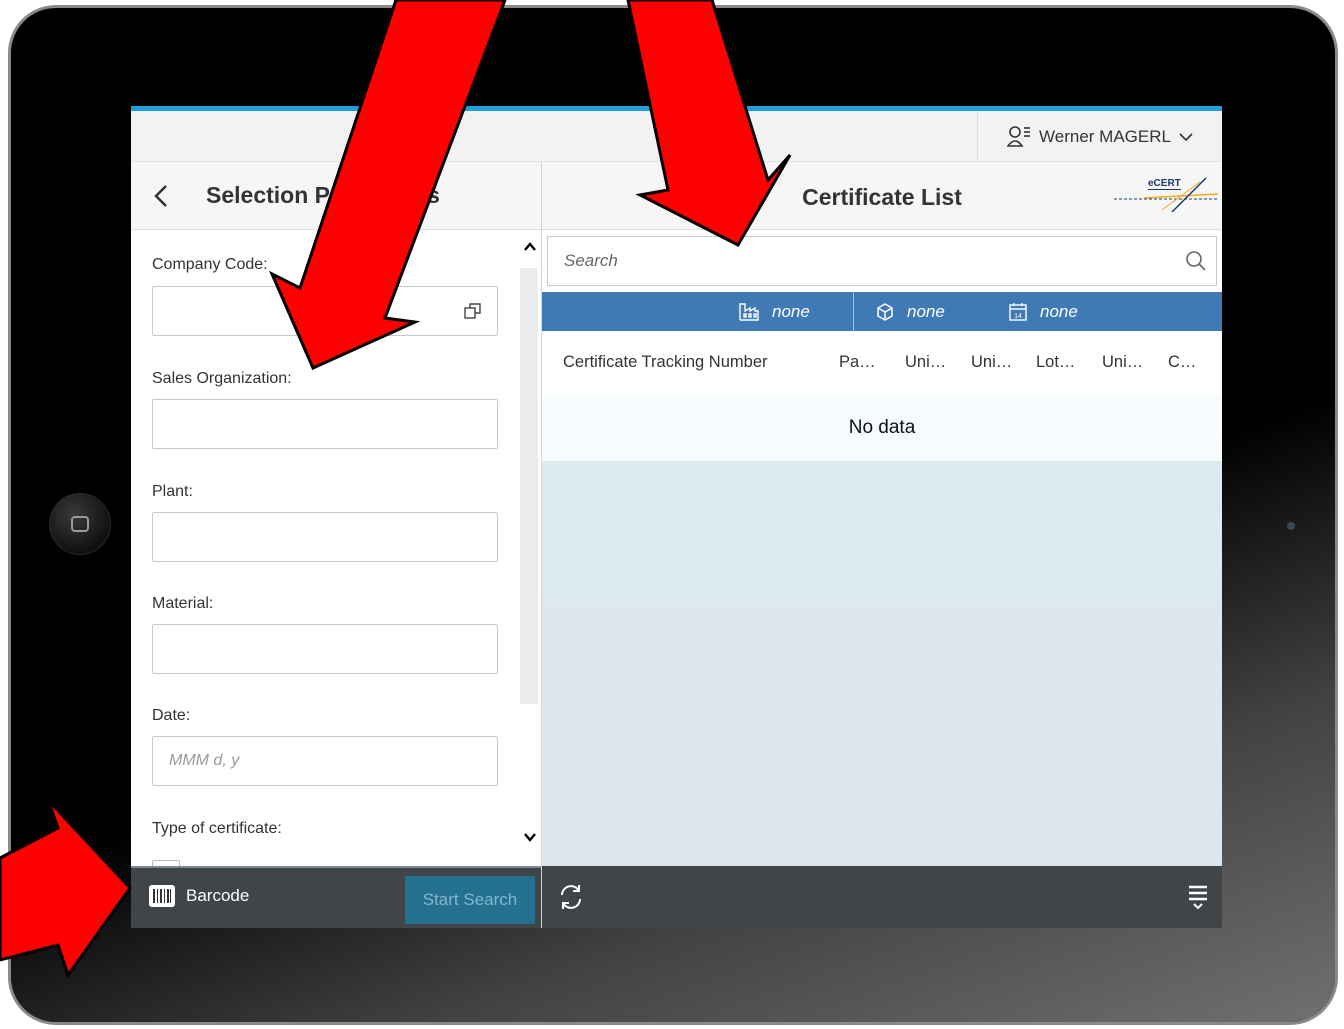 This screenshot has height=1029, width=1344. I want to click on chevron-left-icon, so click(160, 195).